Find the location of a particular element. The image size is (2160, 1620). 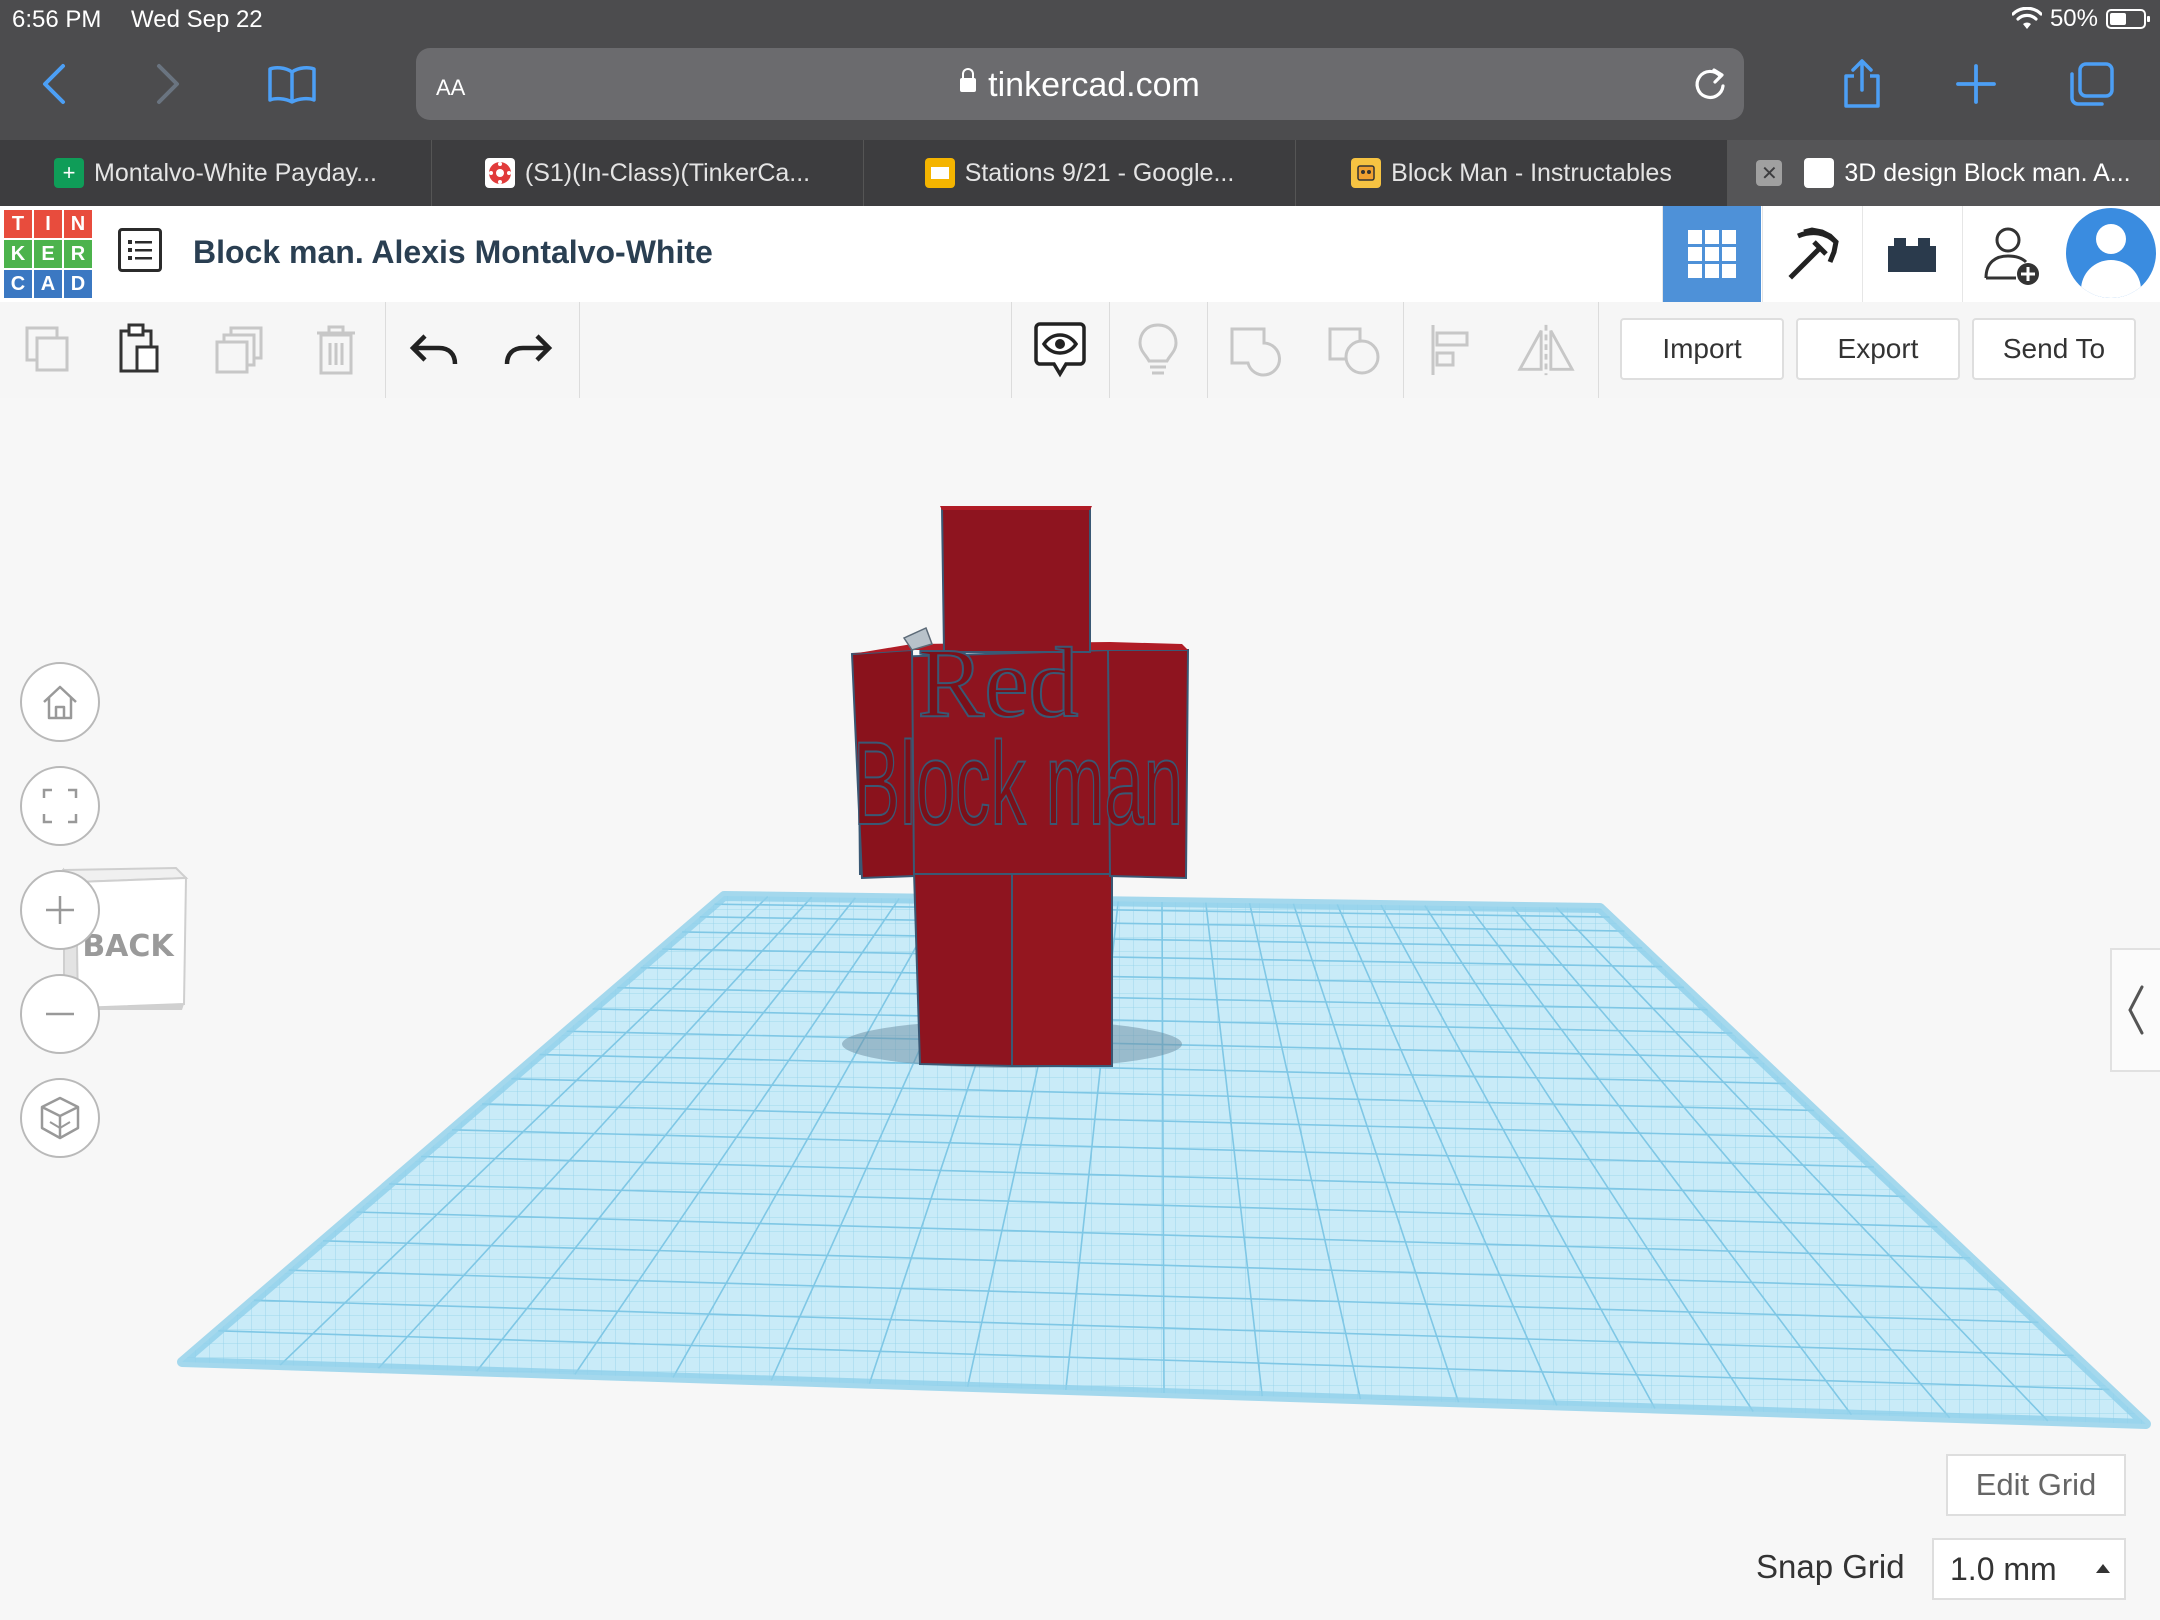

add-user-icon is located at coordinates (2011, 256).